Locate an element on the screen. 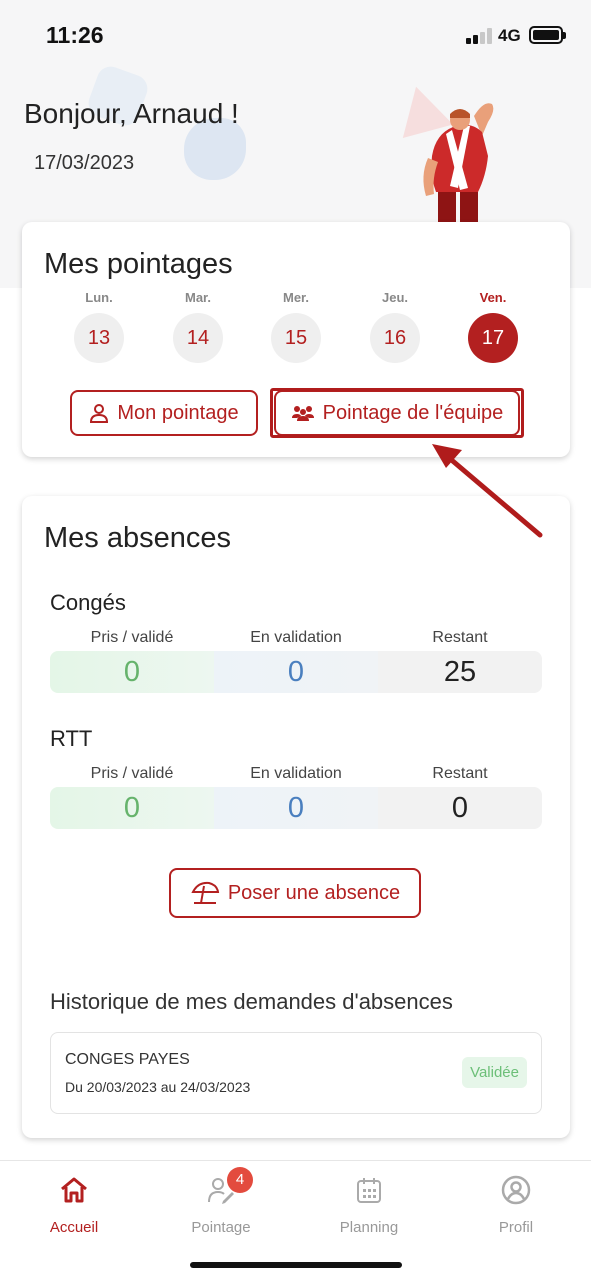 The height and width of the screenshot is (1280, 591). nav-label: Accueil is located at coordinates (74, 1227).